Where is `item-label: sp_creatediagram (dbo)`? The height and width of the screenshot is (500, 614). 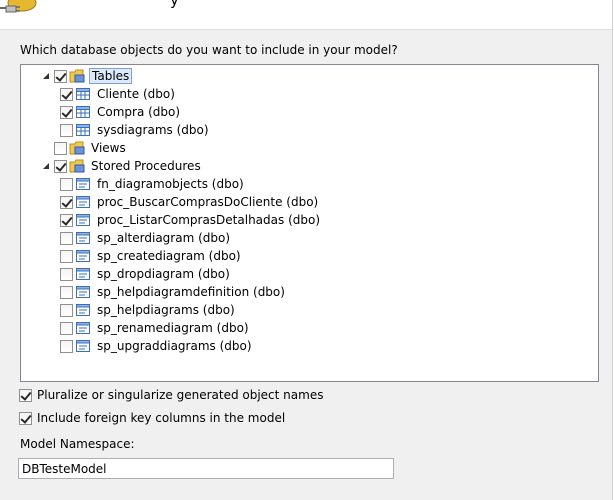
item-label: sp_creatediagram (dbo) is located at coordinates (169, 256).